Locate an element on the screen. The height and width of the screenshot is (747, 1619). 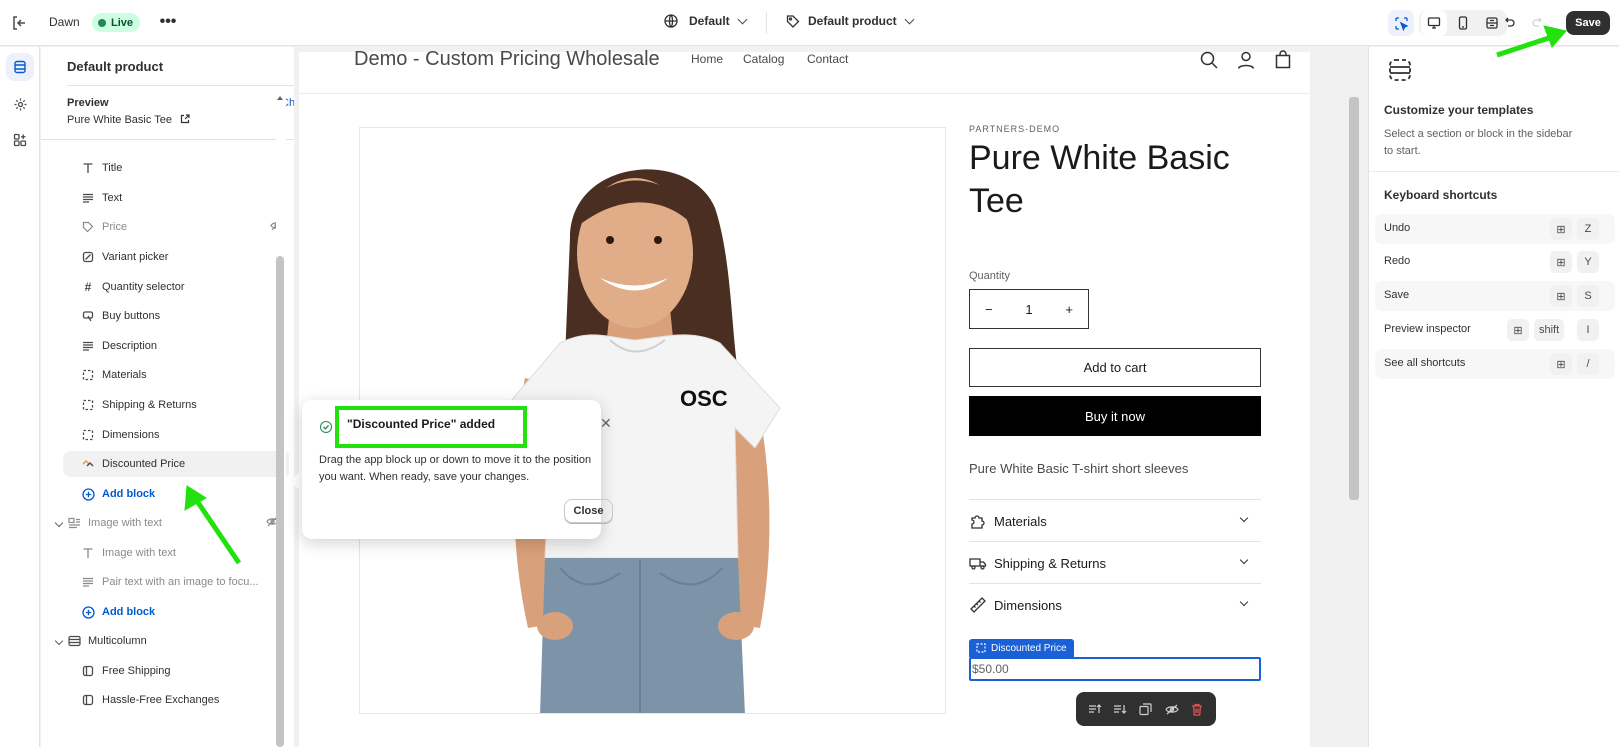
block-image-with-text: Image with text is located at coordinates (176, 553).